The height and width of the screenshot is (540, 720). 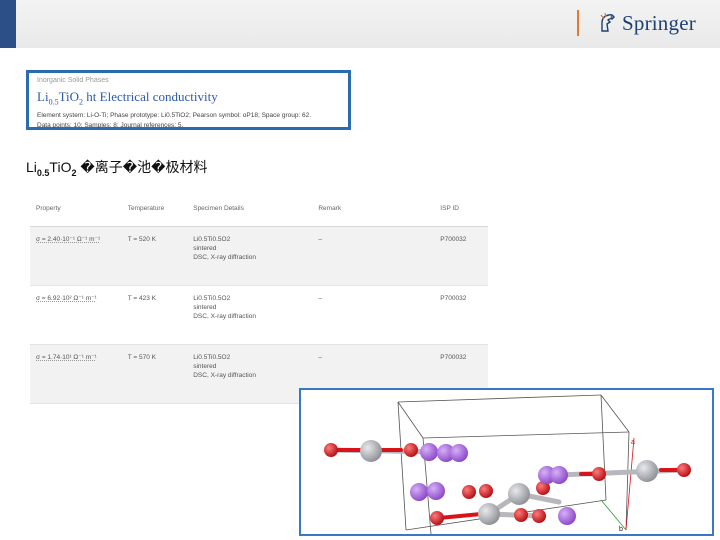 I want to click on header-remark: Remark, so click(x=373, y=208).